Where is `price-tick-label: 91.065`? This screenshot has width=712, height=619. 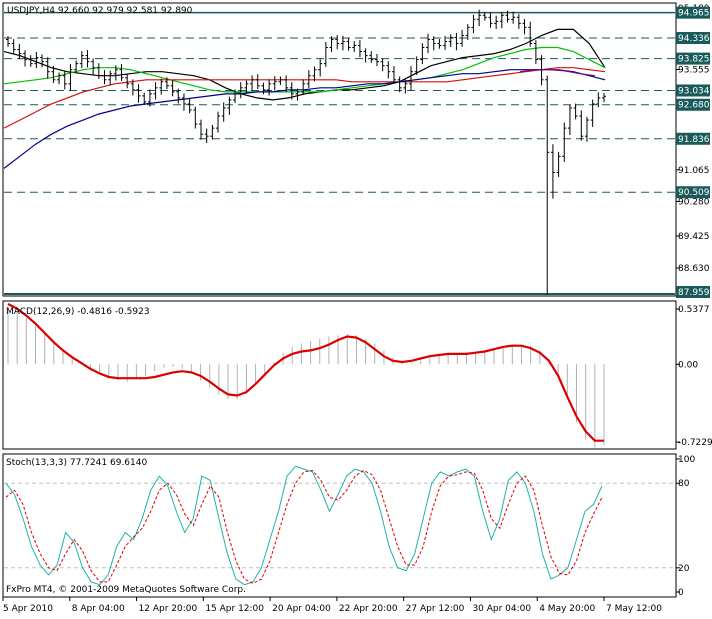 price-tick-label: 91.065 is located at coordinates (694, 171).